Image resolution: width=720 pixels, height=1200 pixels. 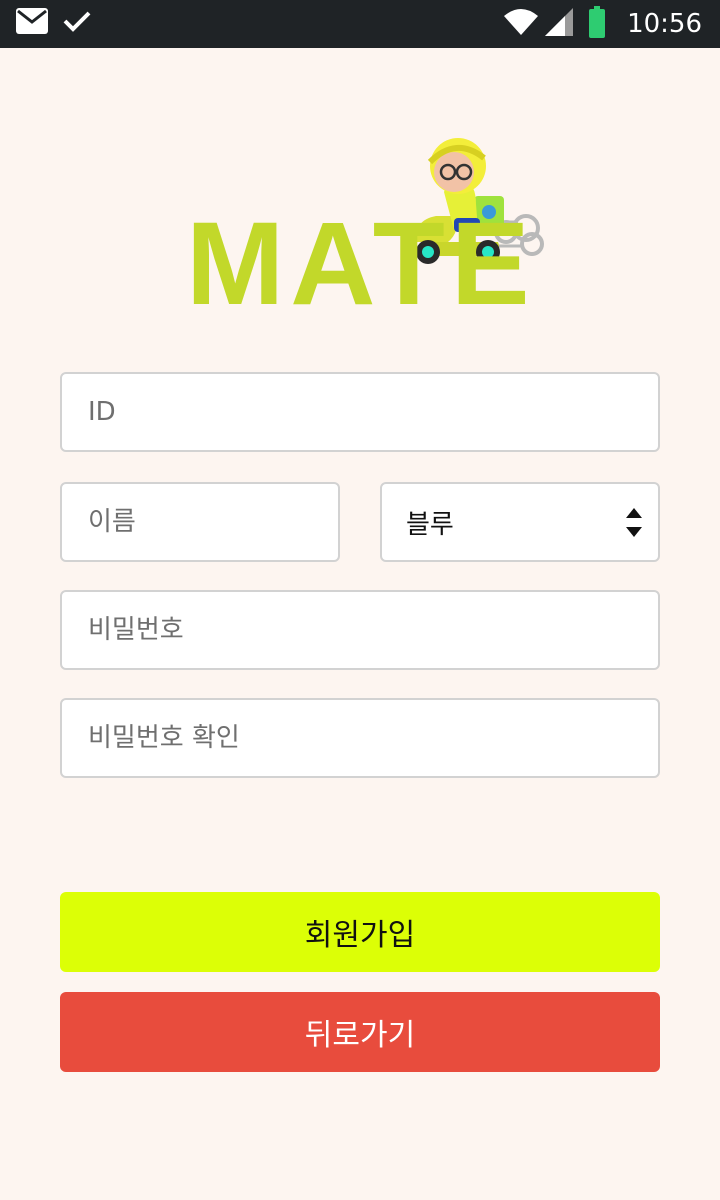 I want to click on mate-logo: MATE, so click(x=366, y=211).